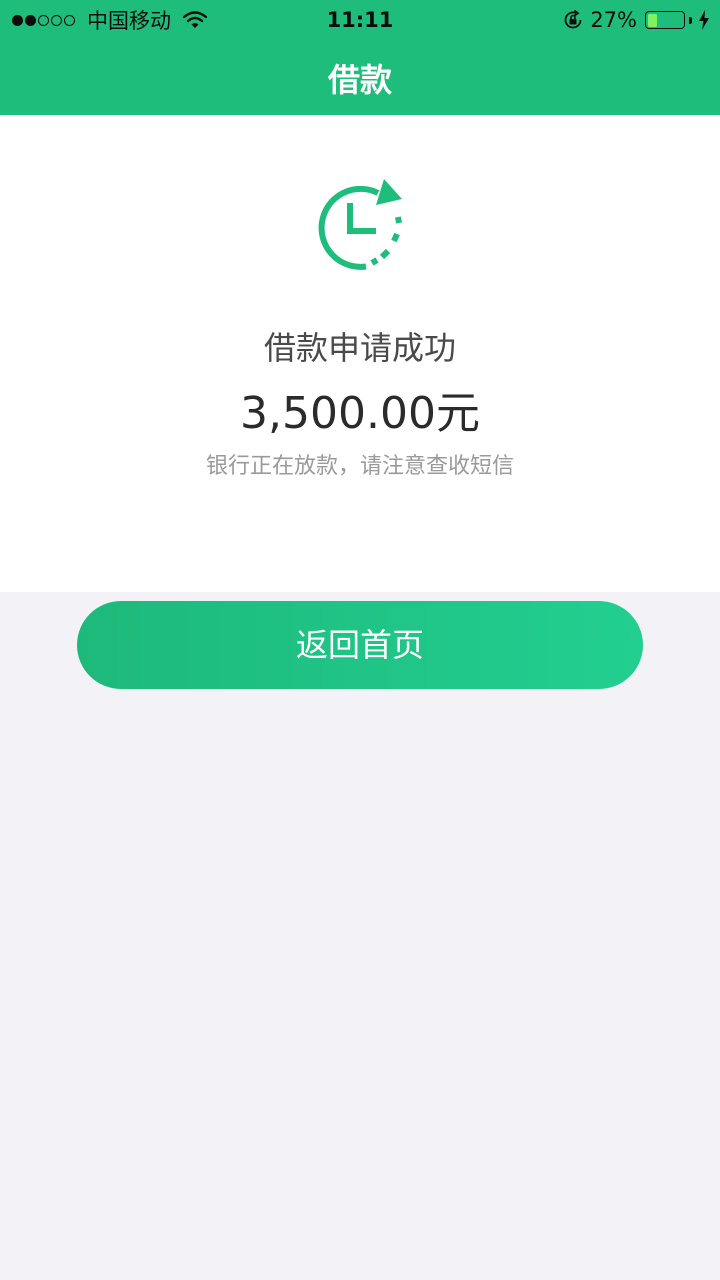 Image resolution: width=720 pixels, height=1280 pixels. Describe the element at coordinates (359, 348) in the screenshot. I see `result-title: 借款申请成功` at that location.